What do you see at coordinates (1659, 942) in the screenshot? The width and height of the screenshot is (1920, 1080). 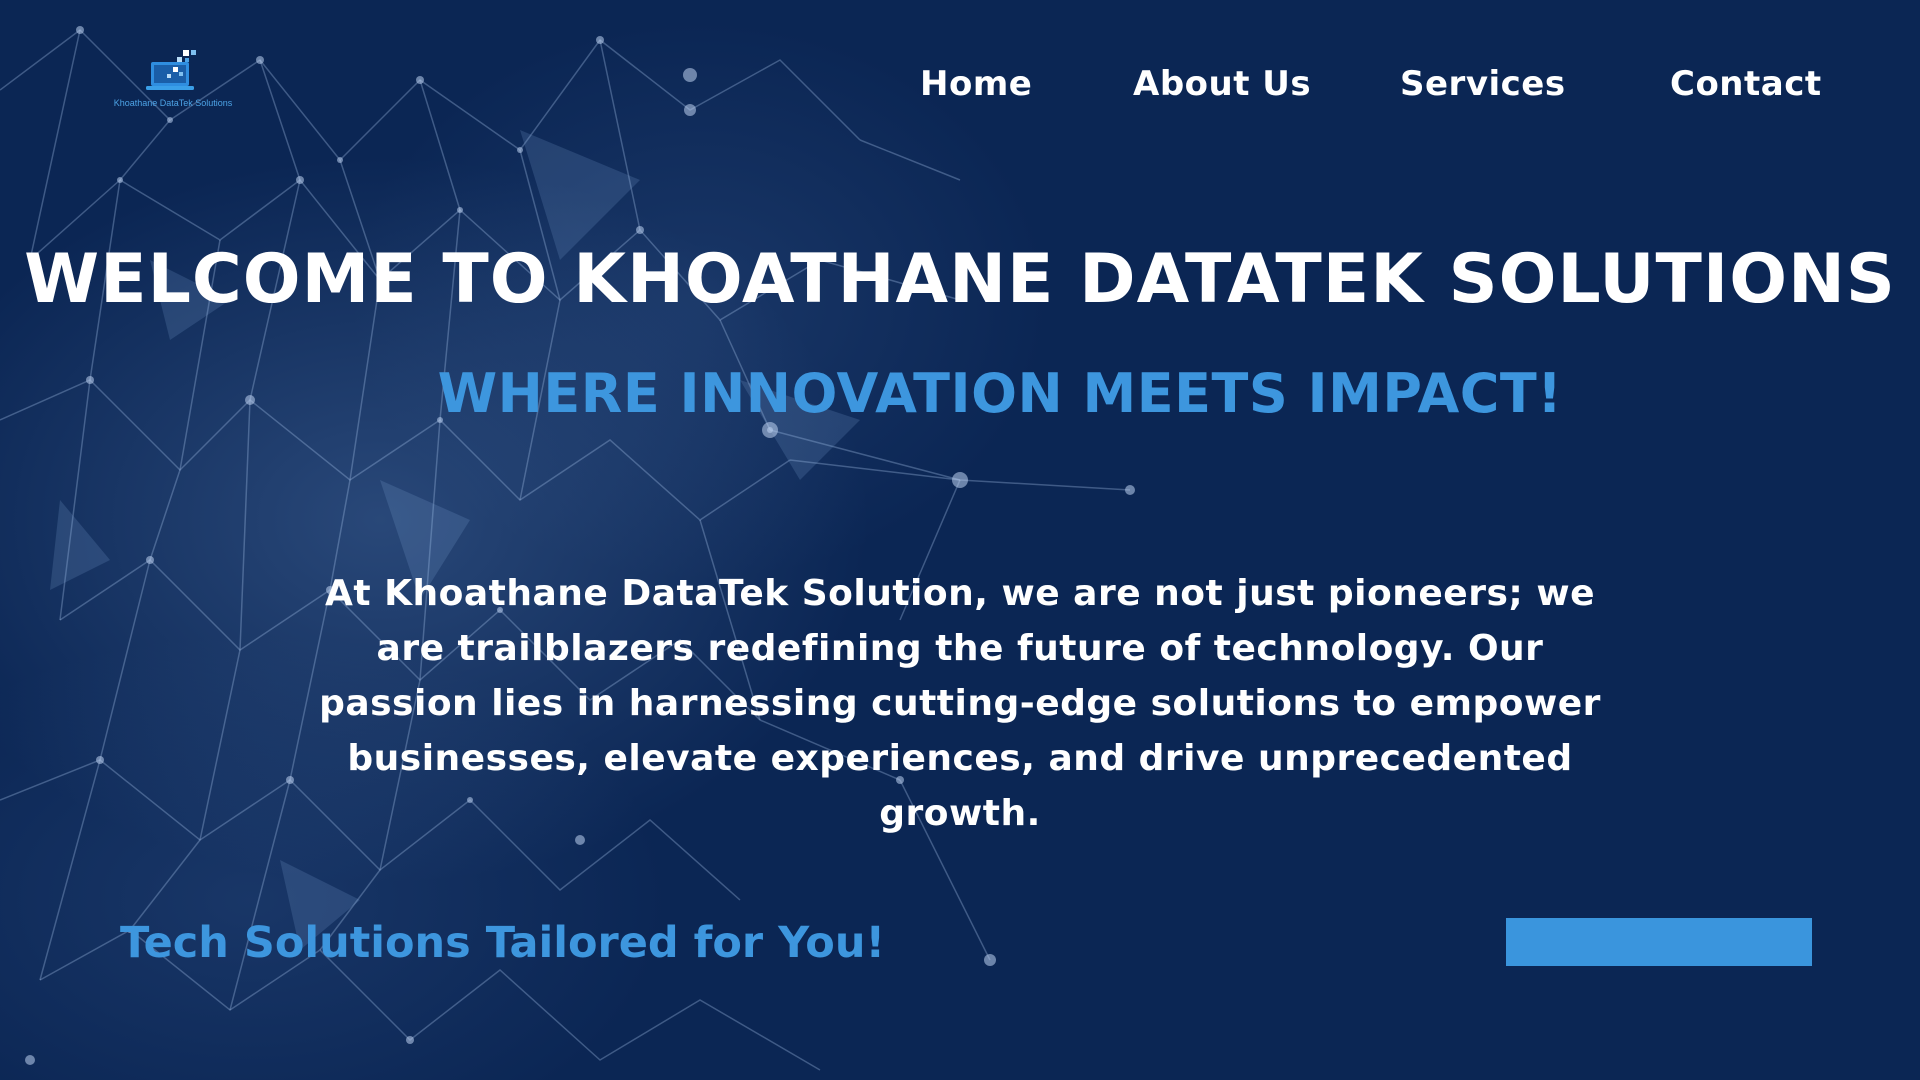 I see `cta-button` at bounding box center [1659, 942].